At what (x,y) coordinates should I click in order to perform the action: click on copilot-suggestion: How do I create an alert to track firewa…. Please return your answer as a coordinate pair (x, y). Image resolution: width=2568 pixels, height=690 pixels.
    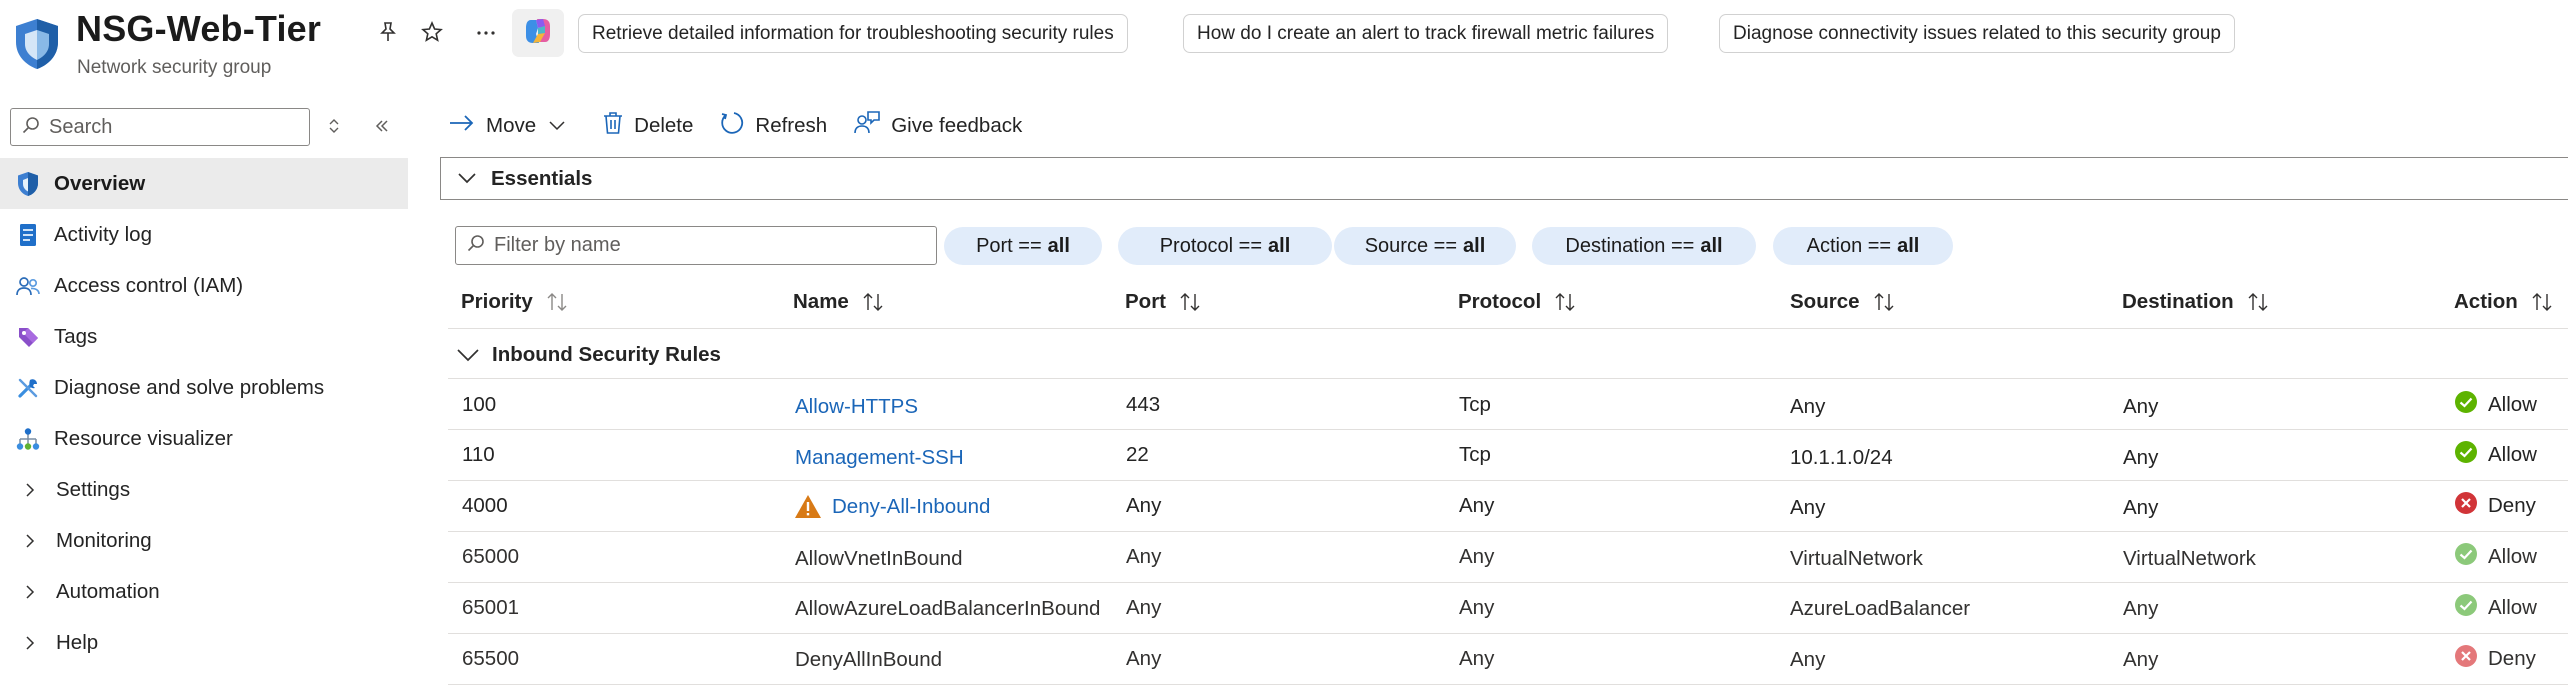
    Looking at the image, I should click on (1426, 33).